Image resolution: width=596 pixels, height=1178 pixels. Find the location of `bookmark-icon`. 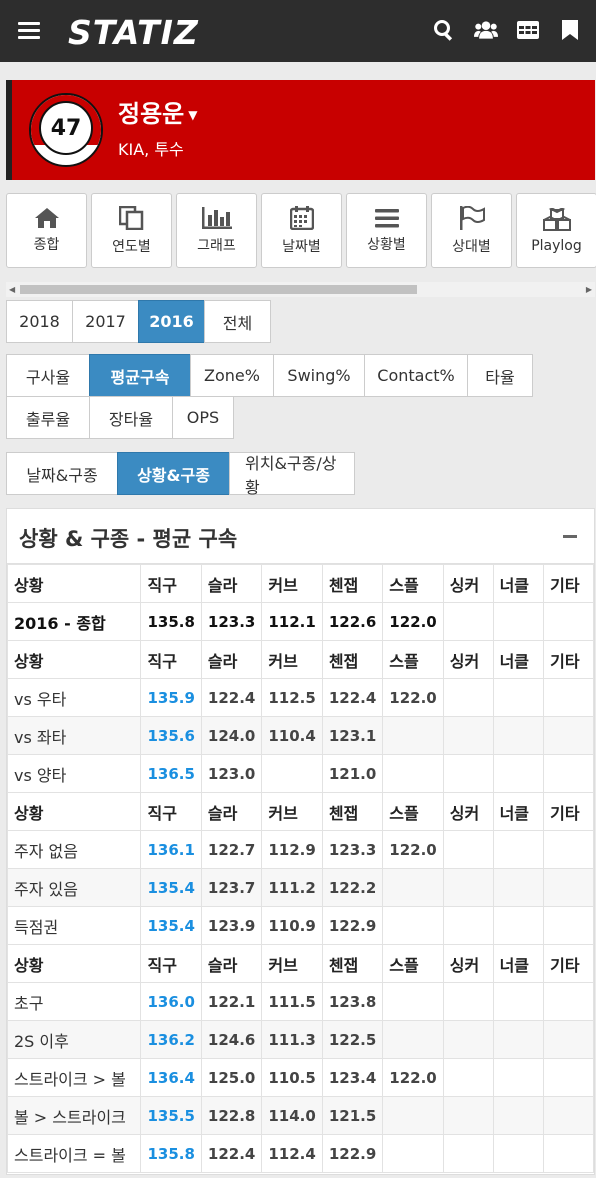

bookmark-icon is located at coordinates (570, 30).